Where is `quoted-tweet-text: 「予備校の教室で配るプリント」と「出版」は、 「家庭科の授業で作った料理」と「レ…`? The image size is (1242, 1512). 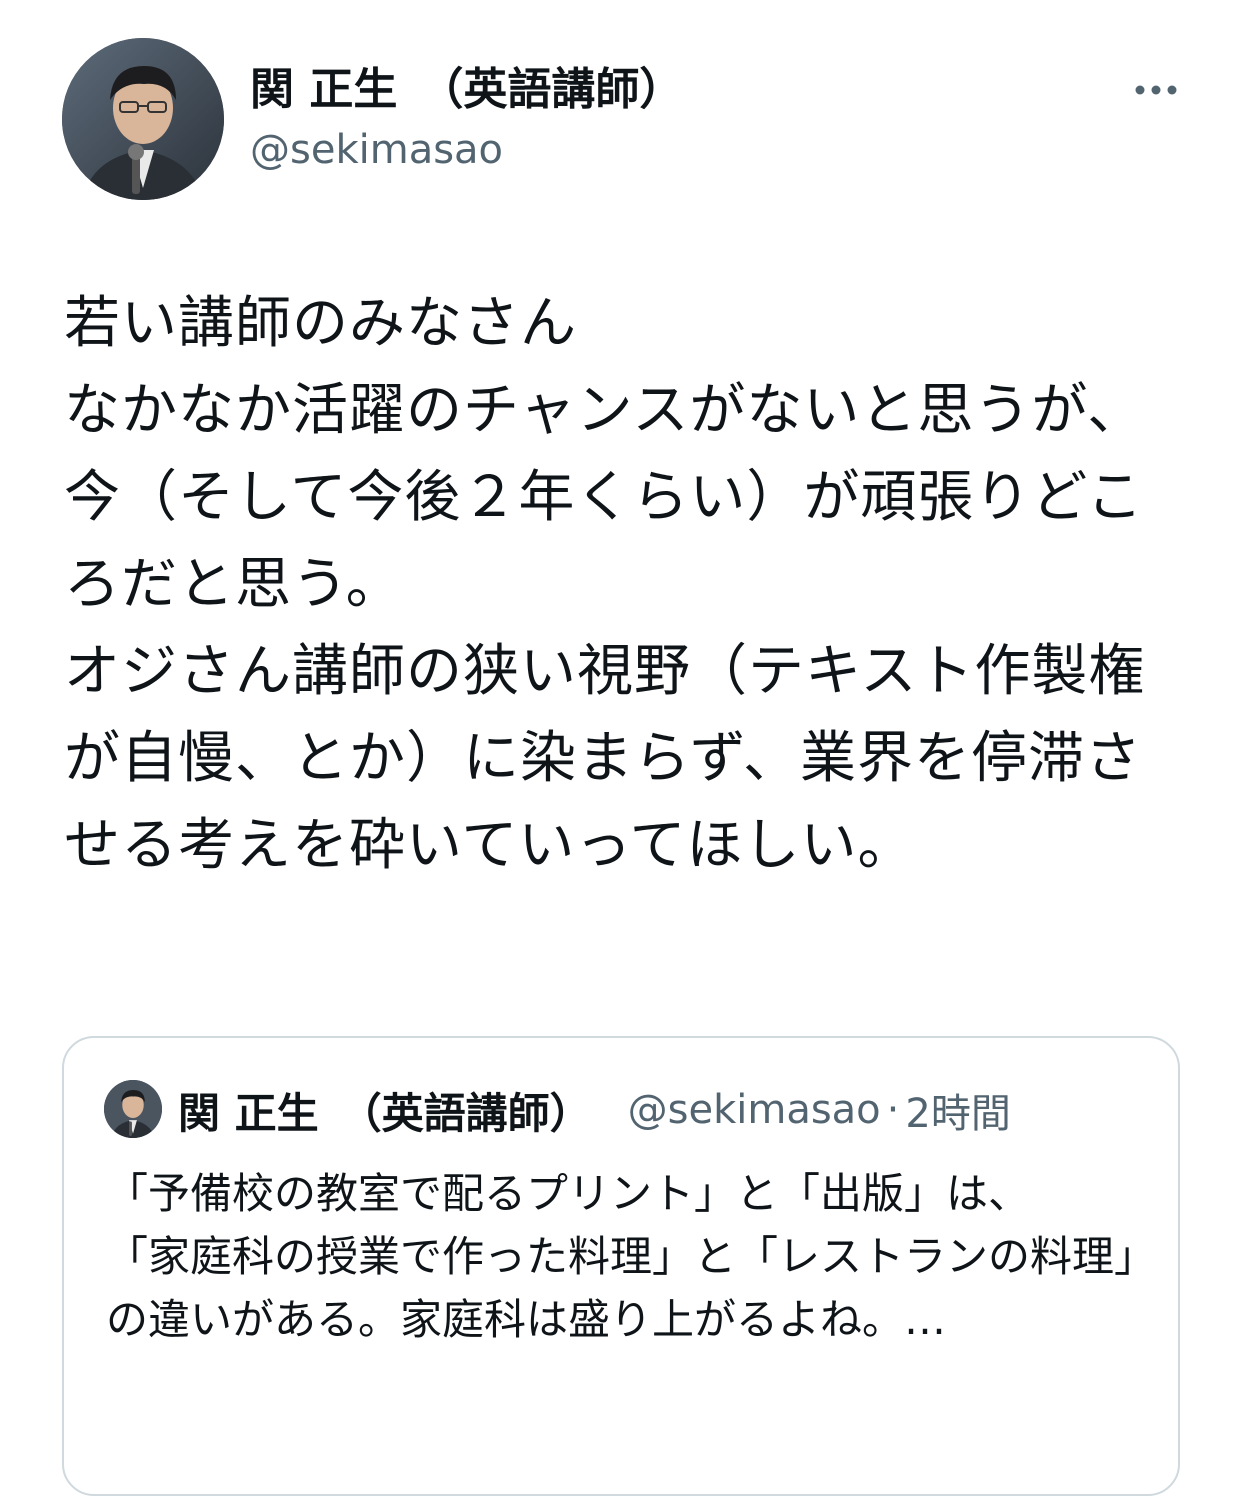 quoted-tweet-text: 「予備校の教室で配るプリント」と「出版」は、 「家庭科の授業で作った料理」と「レ… is located at coordinates (621, 1256).